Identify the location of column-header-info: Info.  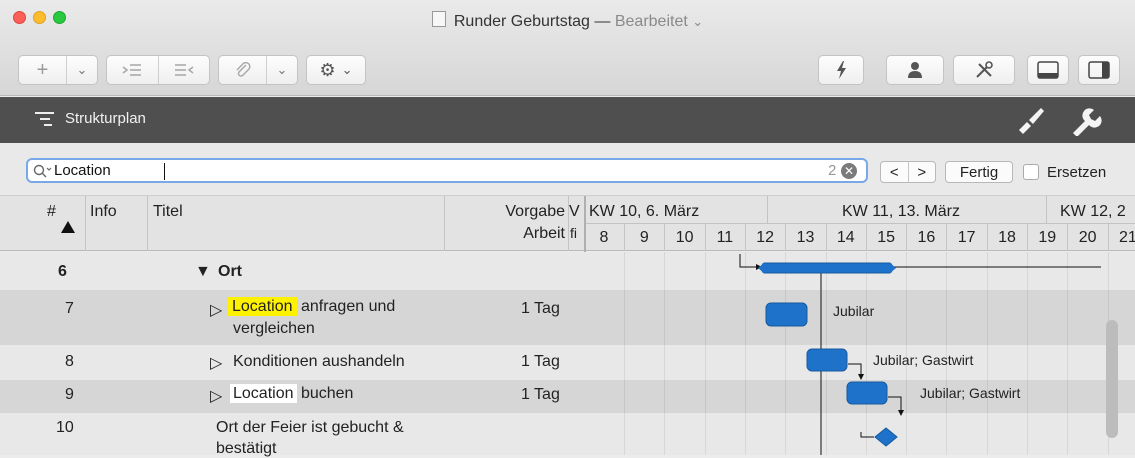
(103, 212).